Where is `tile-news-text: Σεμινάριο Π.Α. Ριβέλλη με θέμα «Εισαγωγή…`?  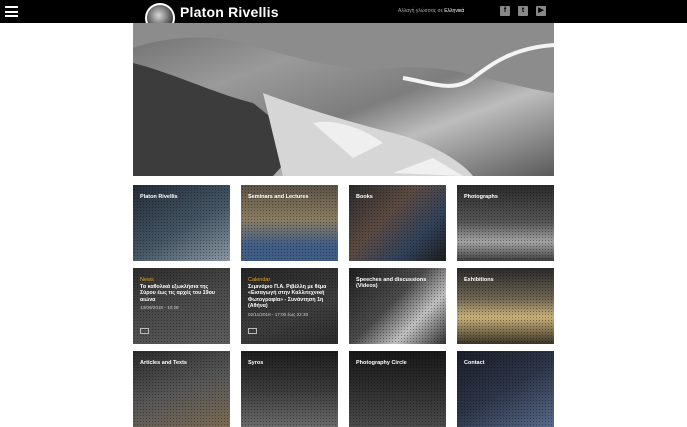 tile-news-text: Σεμινάριο Π.Α. Ριβέλλη με θέμα «Εισαγωγή… is located at coordinates (287, 297).